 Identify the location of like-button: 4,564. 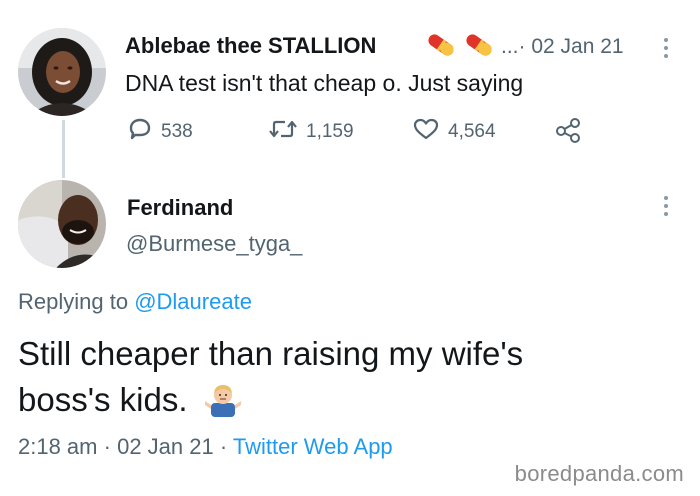
(454, 132).